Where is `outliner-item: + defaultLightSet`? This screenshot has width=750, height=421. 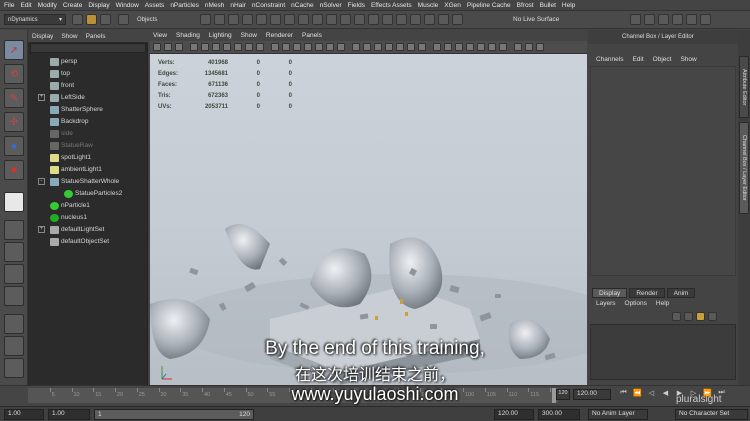 outliner-item: + defaultLightSet is located at coordinates (88, 229).